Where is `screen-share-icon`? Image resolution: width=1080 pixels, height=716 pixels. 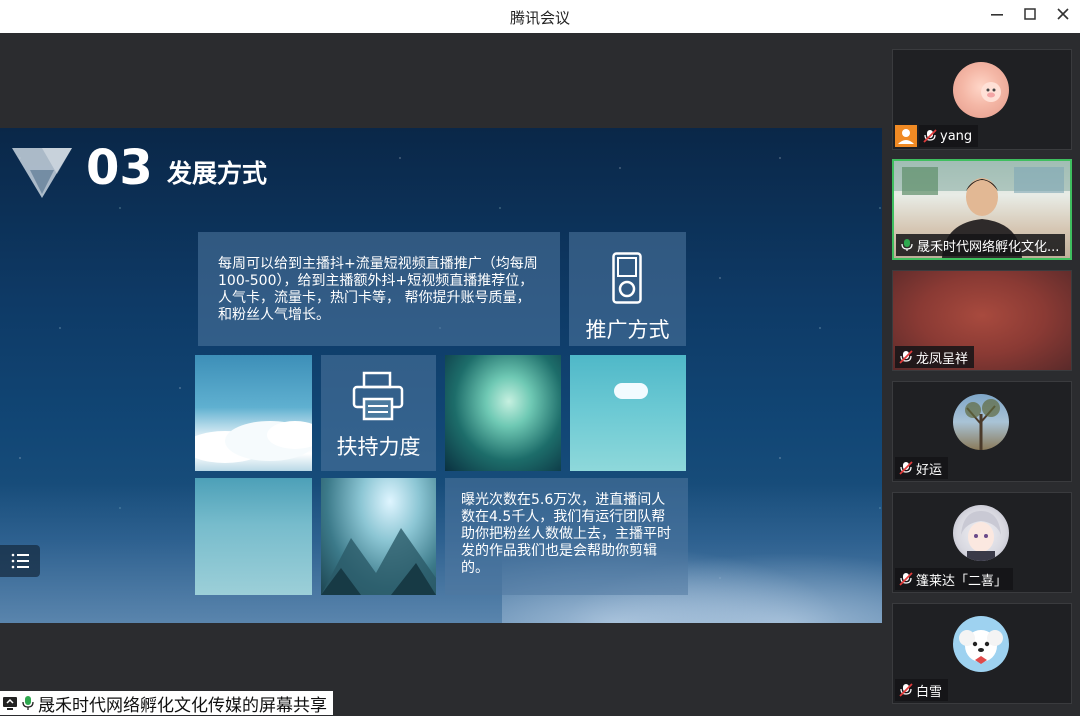 screen-share-icon is located at coordinates (10, 703).